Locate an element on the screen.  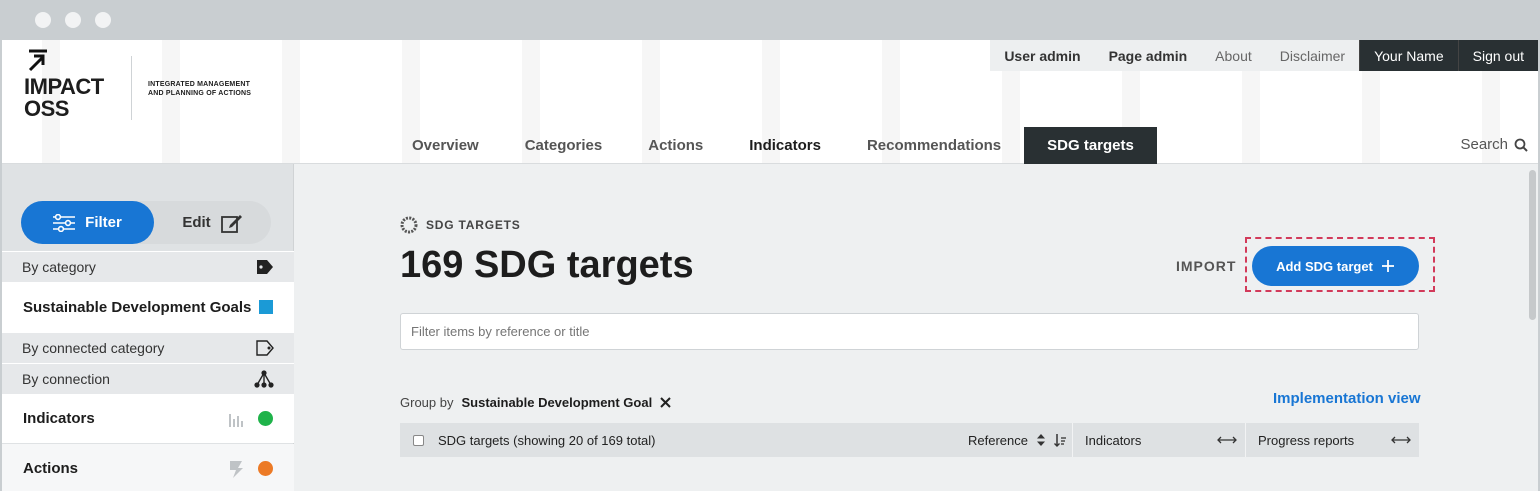
import-button: IMPORT is located at coordinates (1206, 266).